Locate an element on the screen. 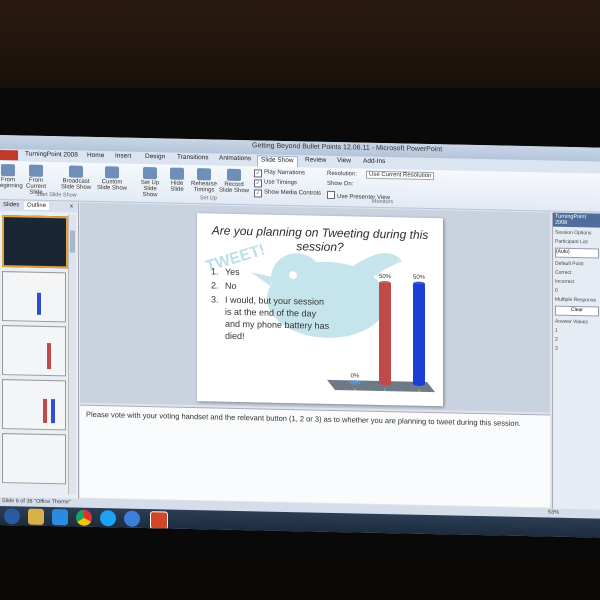  pane-label: Participant List is located at coordinates (571, 242).